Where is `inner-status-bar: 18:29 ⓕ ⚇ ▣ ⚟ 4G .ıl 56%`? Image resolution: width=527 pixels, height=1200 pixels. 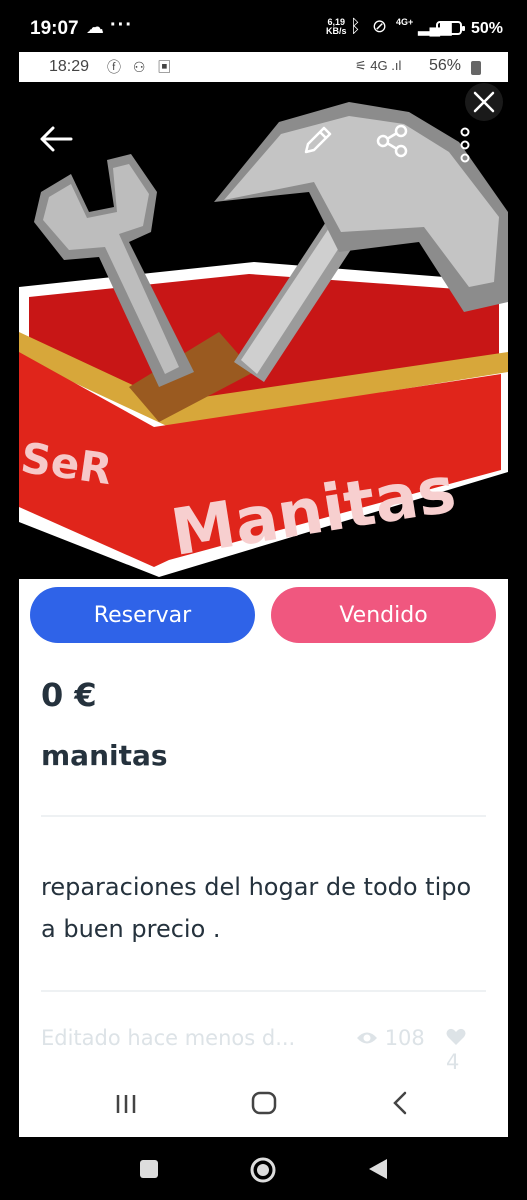 inner-status-bar: 18:29 ⓕ ⚇ ▣ ⚟ 4G .ıl 56% is located at coordinates (263, 67).